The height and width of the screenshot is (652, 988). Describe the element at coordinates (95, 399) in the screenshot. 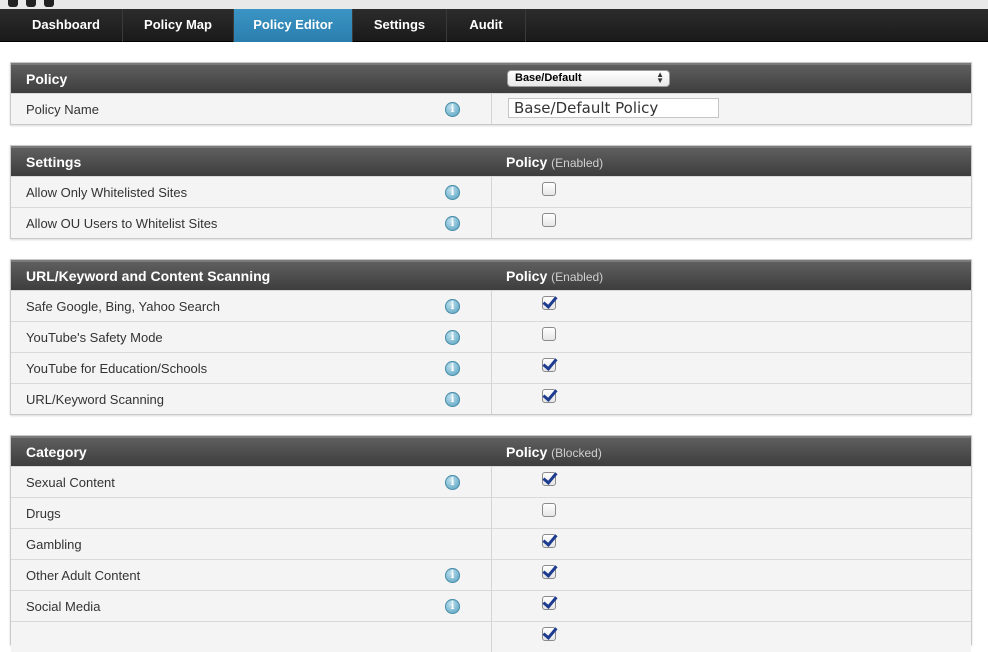

I see `scanning-label: URL/Keyword Scanning` at that location.